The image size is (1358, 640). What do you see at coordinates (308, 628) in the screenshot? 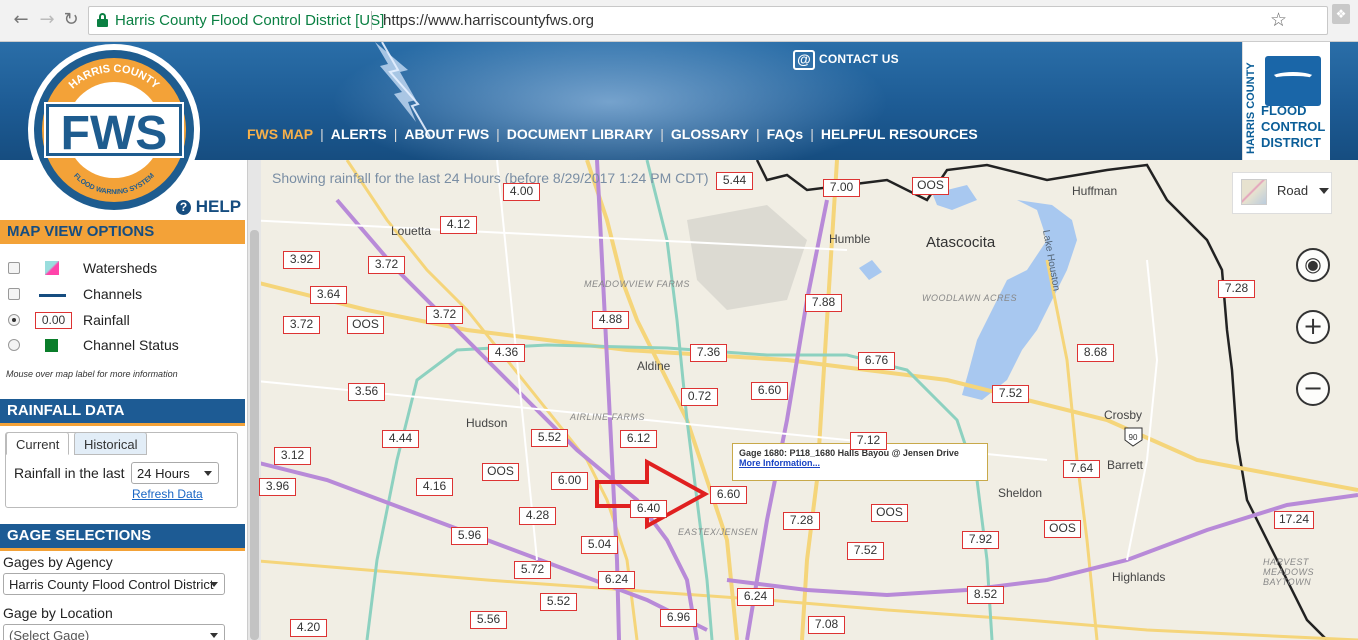
I see `gage-label: 4.20` at bounding box center [308, 628].